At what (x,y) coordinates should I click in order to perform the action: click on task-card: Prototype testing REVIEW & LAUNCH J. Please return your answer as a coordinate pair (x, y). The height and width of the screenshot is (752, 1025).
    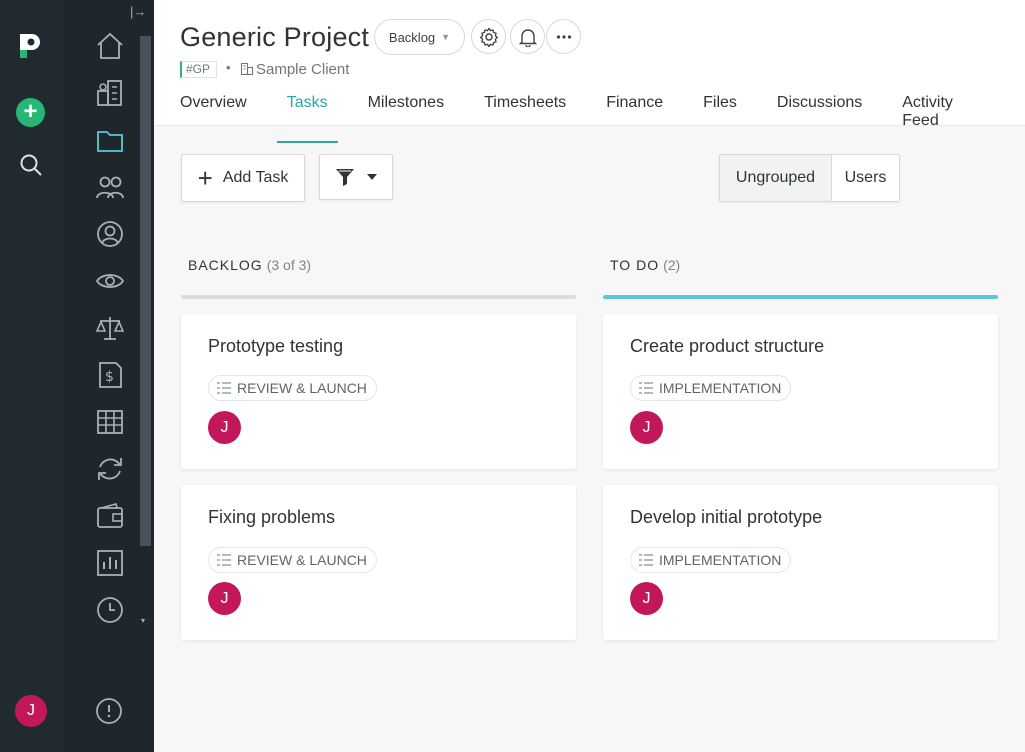
    Looking at the image, I should click on (378, 391).